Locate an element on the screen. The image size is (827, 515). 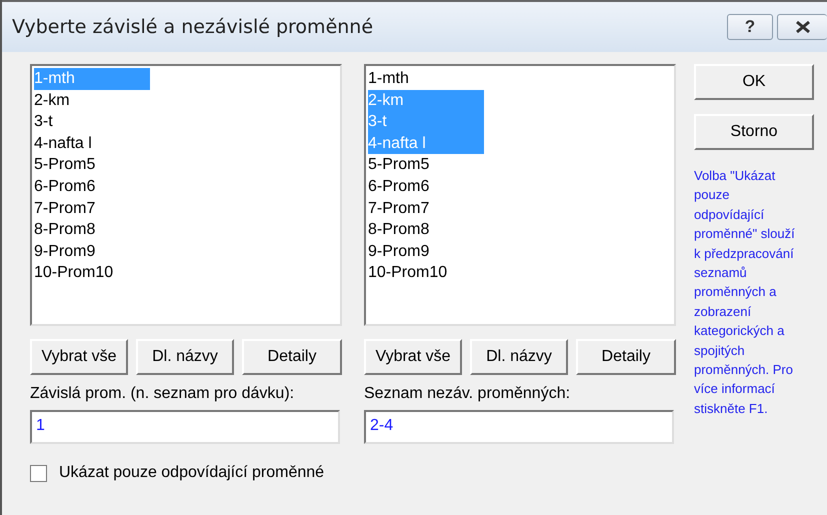
checkbox is located at coordinates (38, 473).